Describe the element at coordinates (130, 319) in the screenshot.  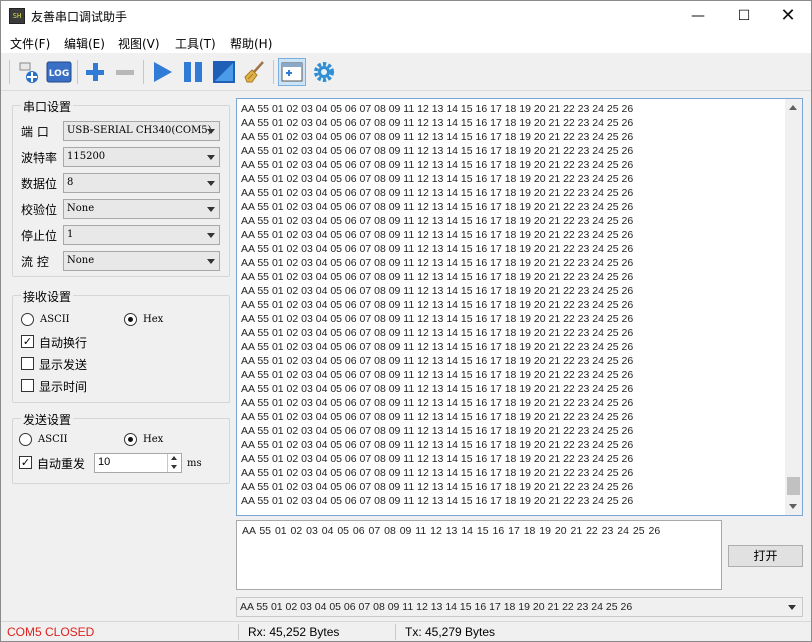
I see `receive-hex-radio` at that location.